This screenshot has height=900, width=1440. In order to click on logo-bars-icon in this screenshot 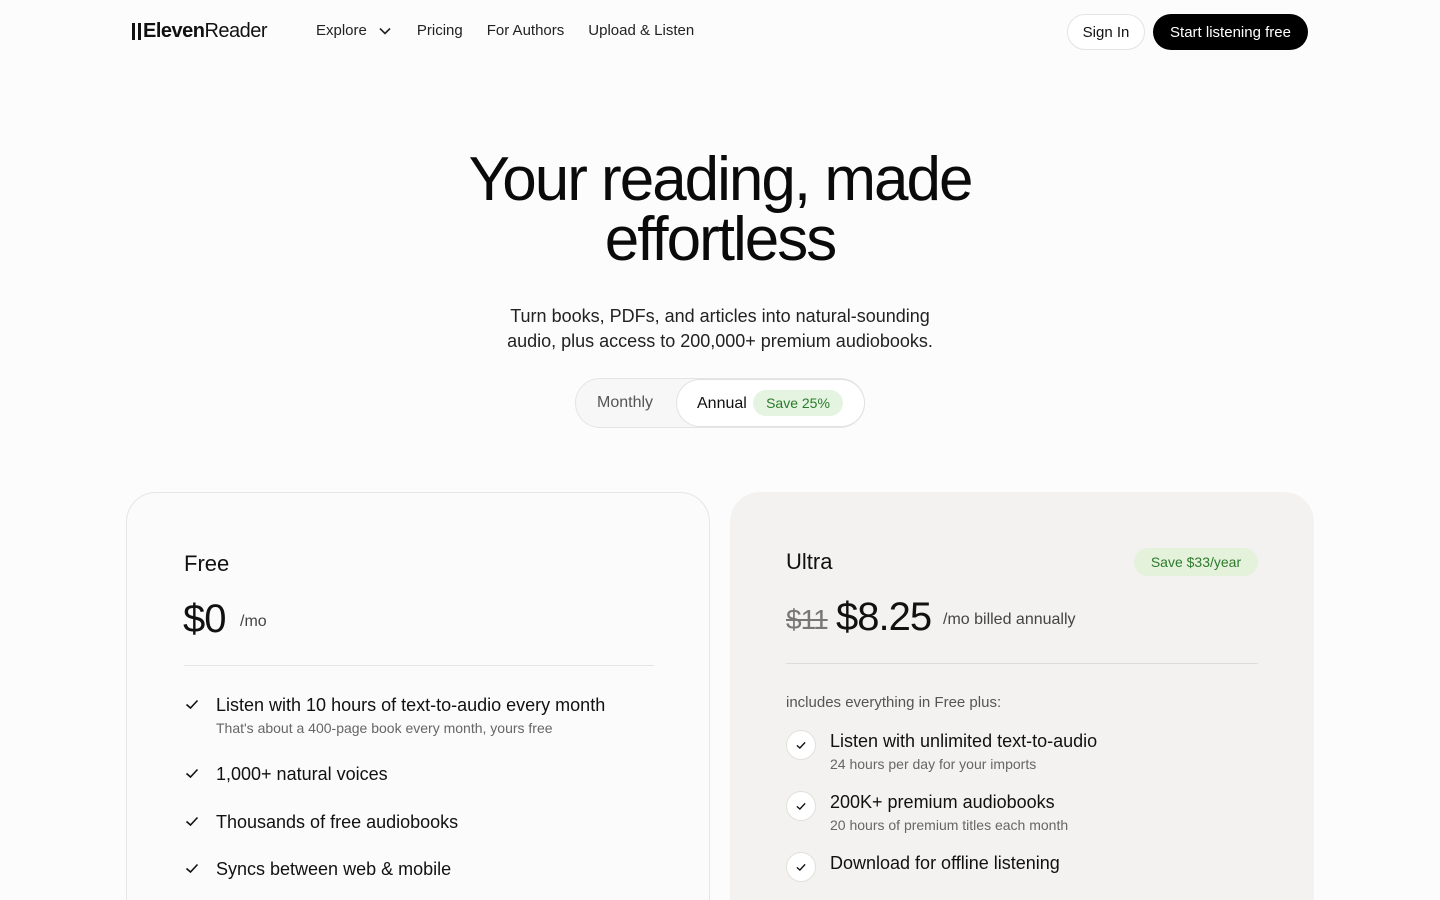, I will do `click(136, 31)`.